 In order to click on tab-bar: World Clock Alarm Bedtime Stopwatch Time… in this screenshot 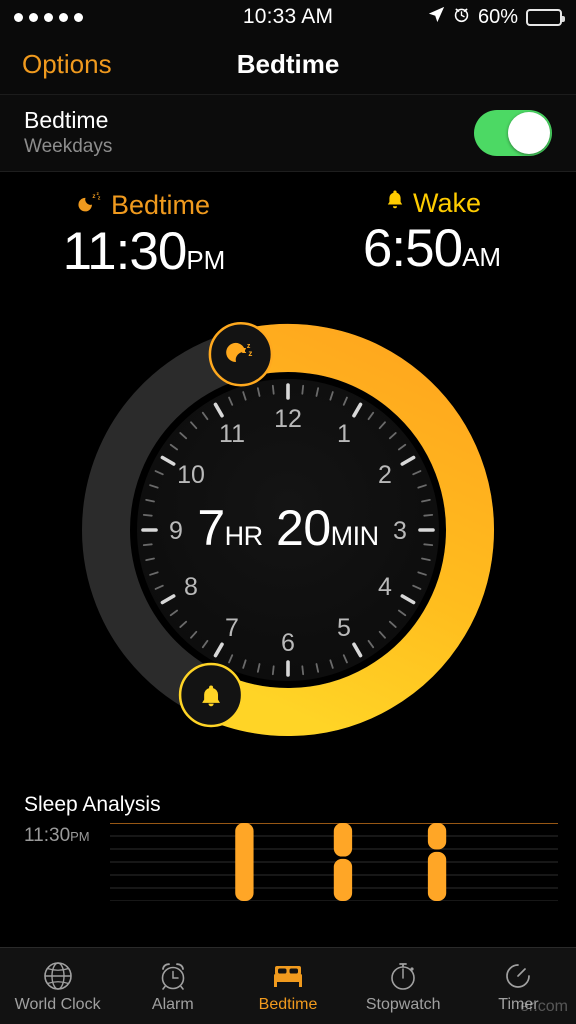, I will do `click(288, 985)`.